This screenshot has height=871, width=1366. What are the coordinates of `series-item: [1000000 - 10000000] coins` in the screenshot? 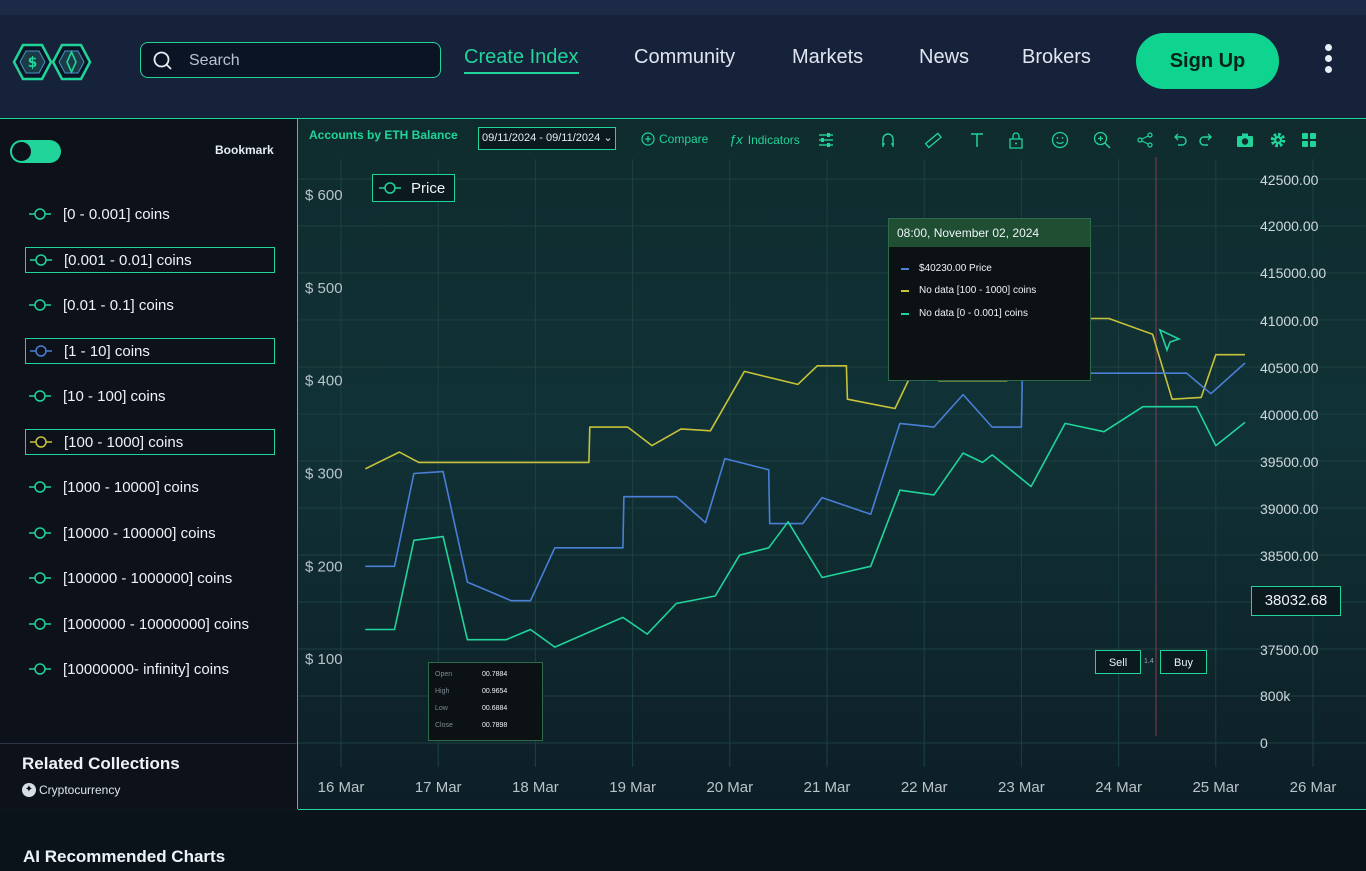 It's located at (150, 624).